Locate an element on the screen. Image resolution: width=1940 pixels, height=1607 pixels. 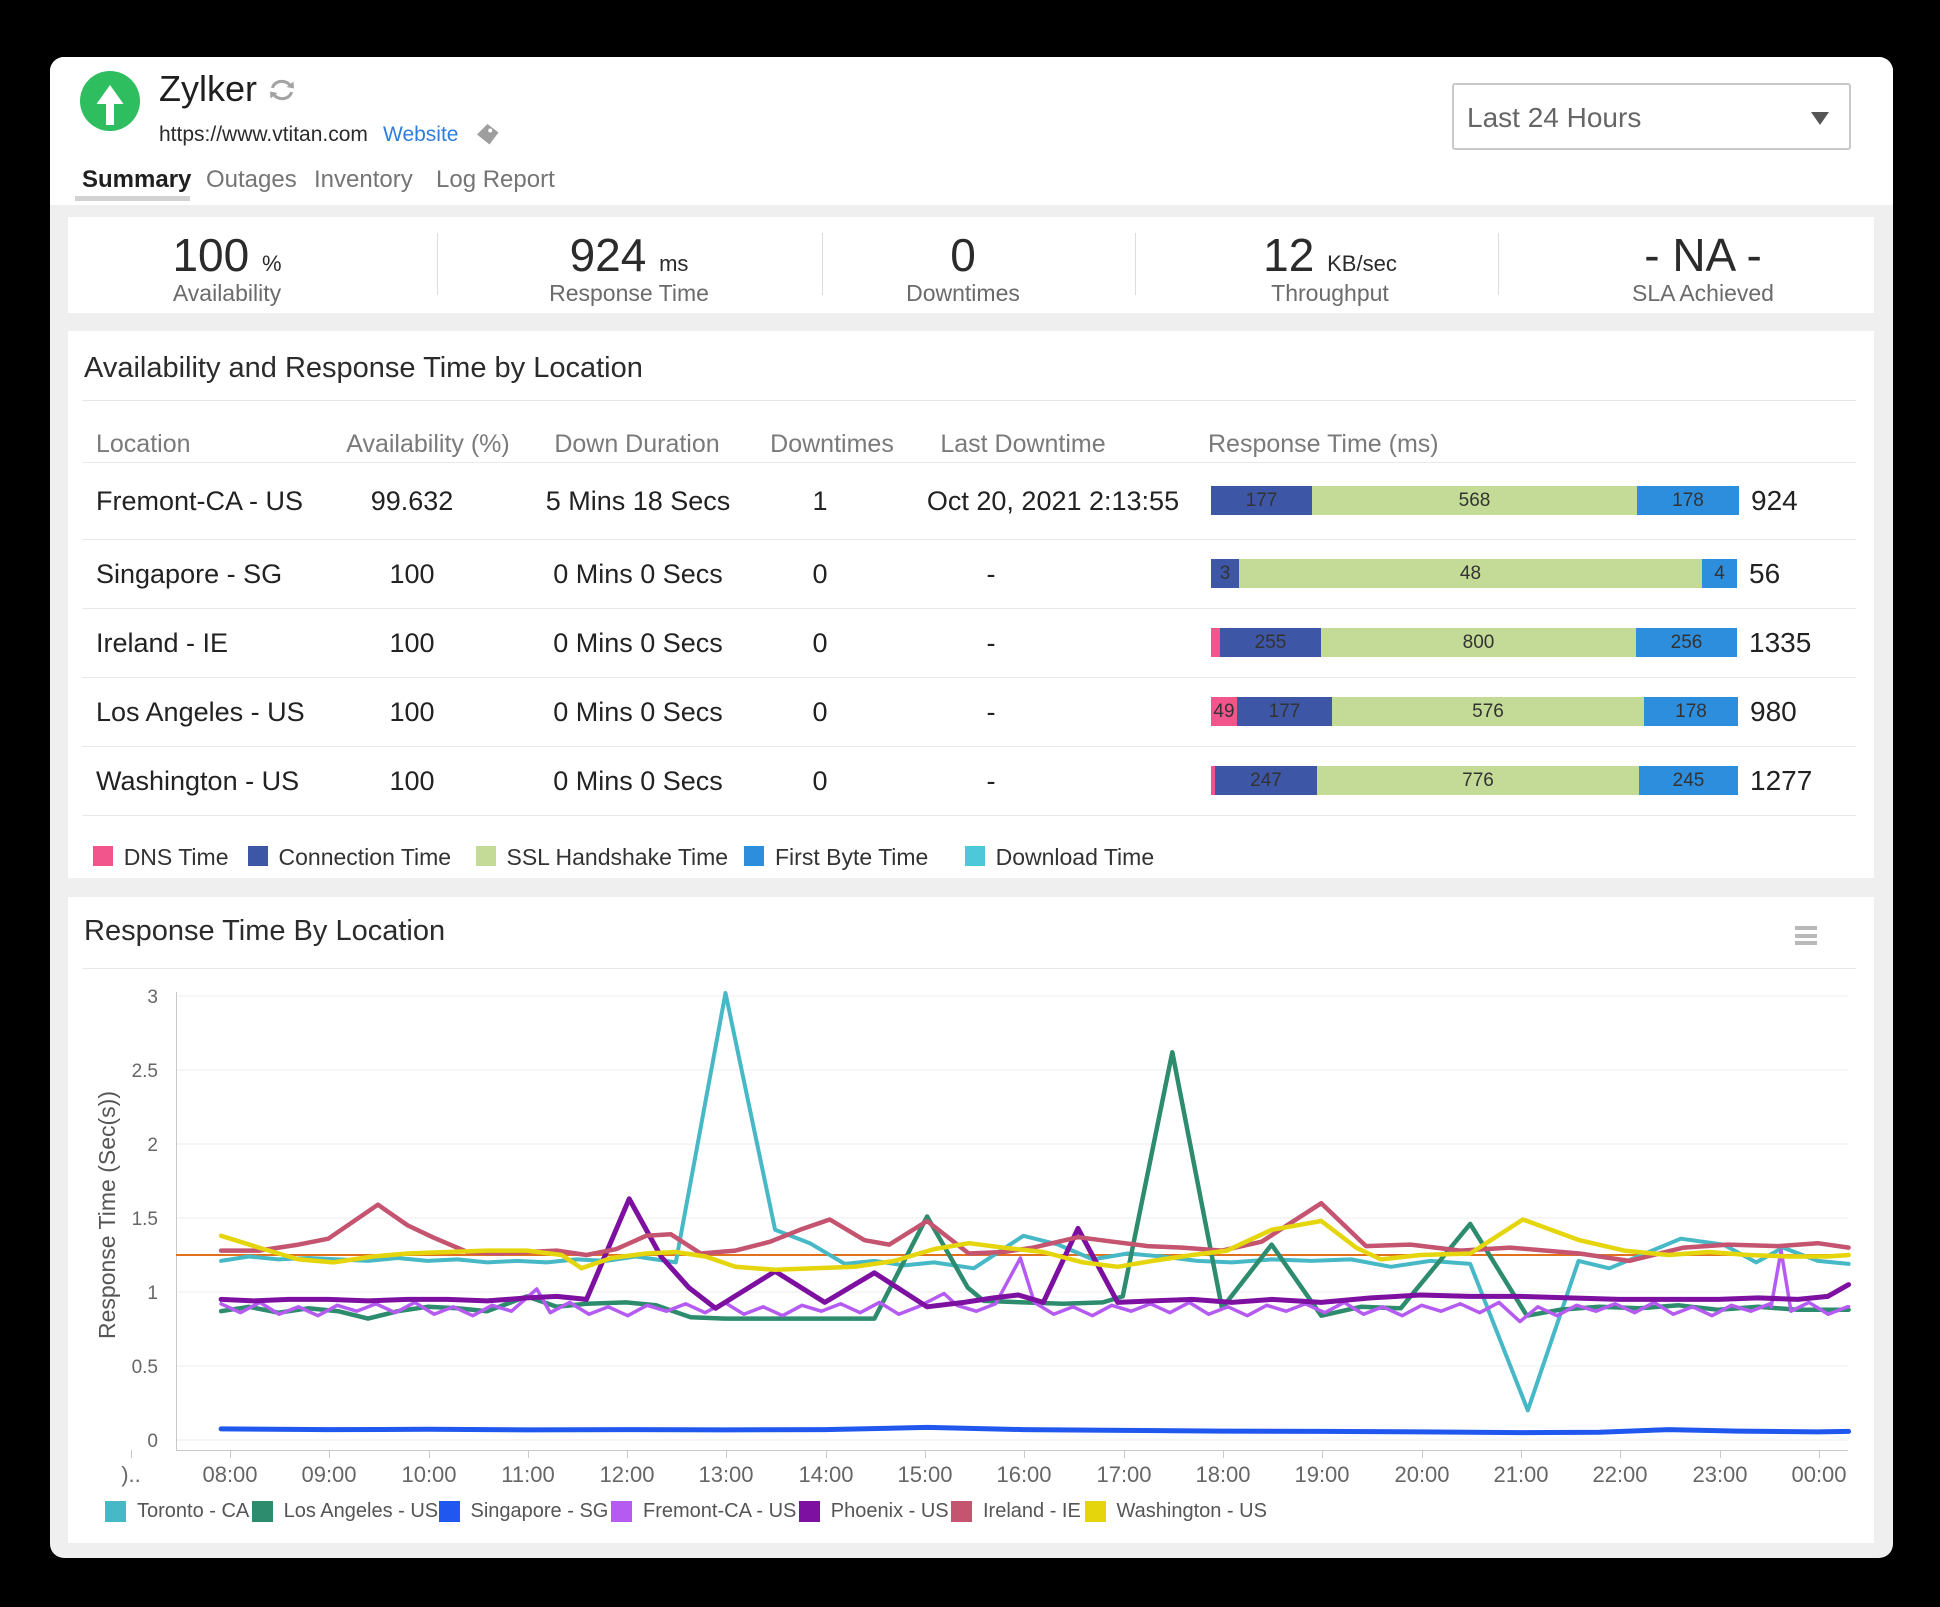
svg-text: 22:00 is located at coordinates (1619, 1474).